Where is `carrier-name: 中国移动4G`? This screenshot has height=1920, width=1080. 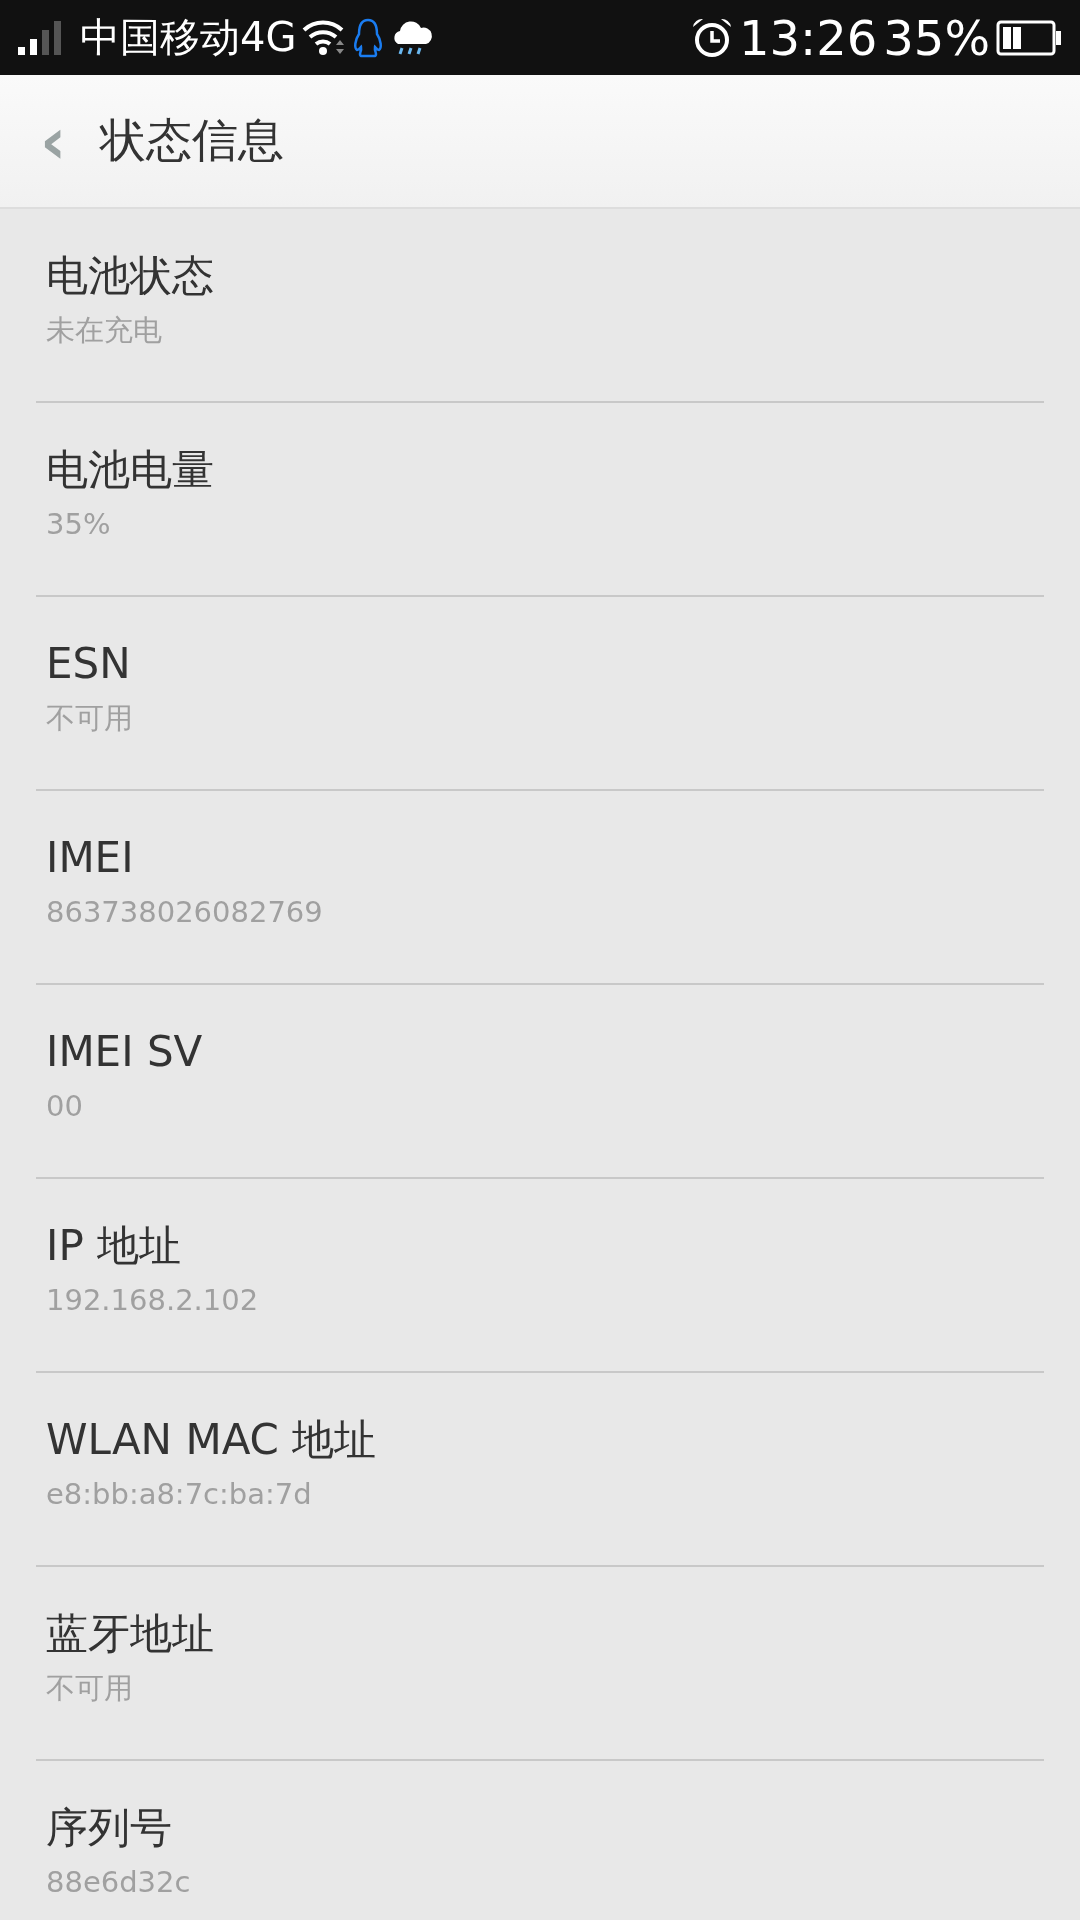 carrier-name: 中国移动4G is located at coordinates (188, 37).